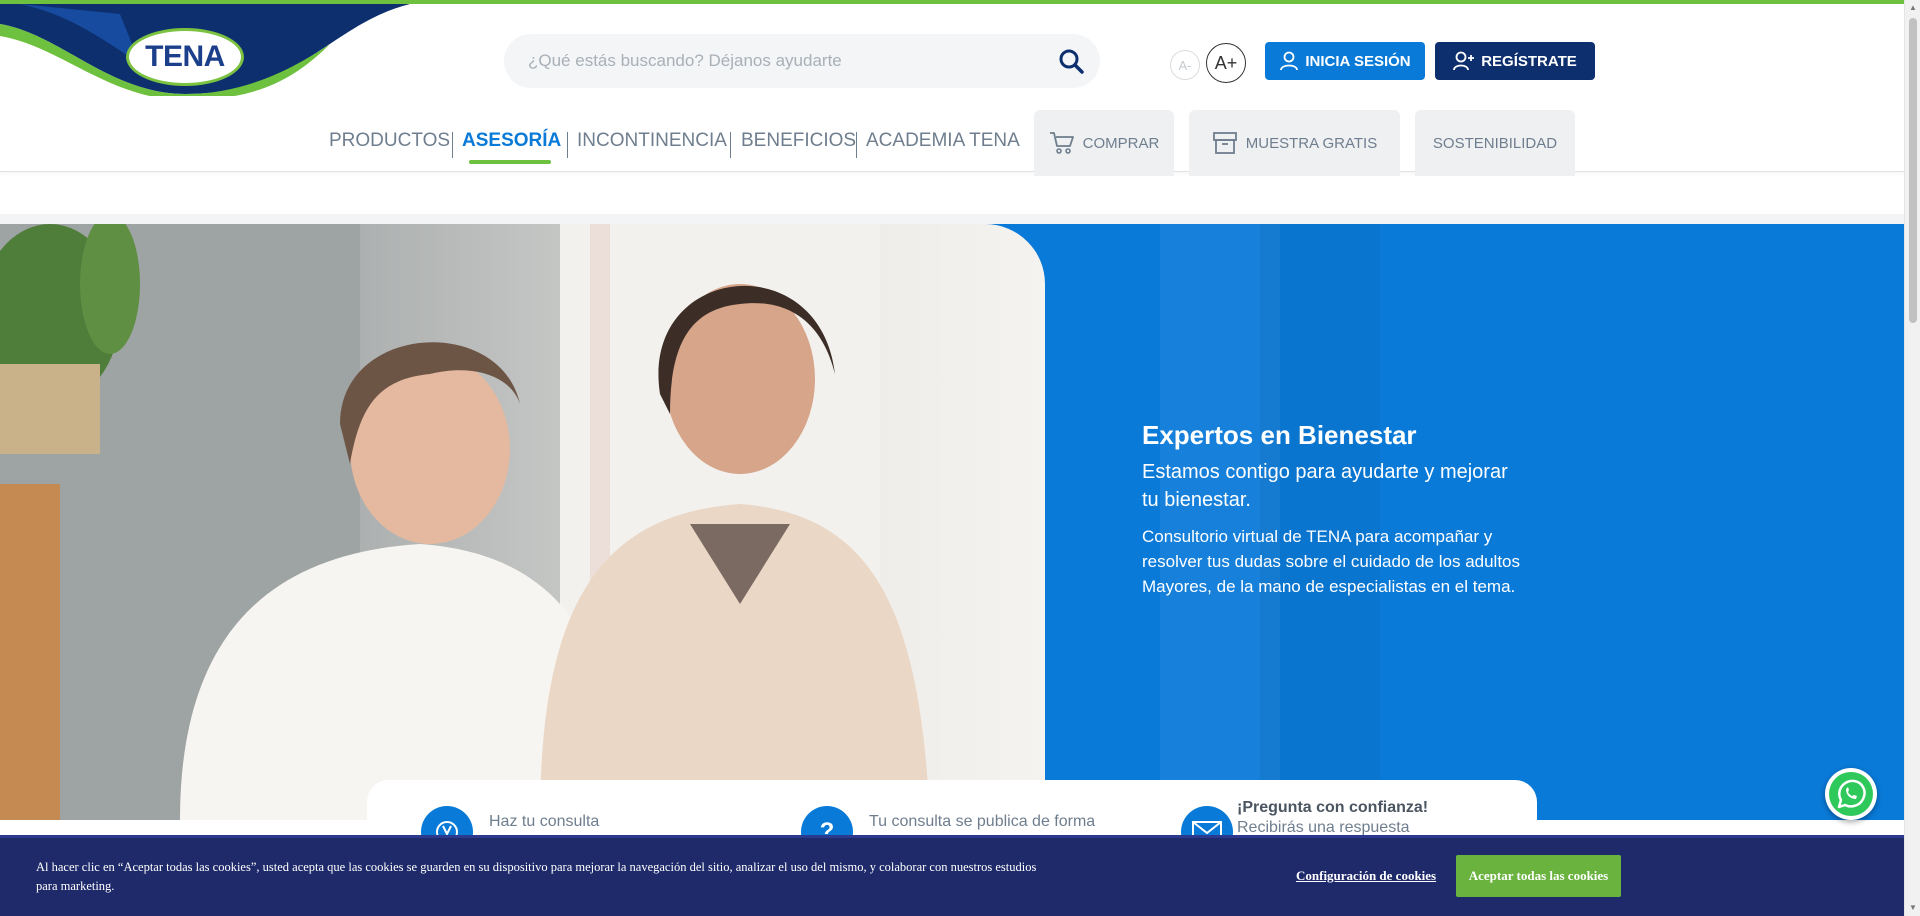  Describe the element at coordinates (1913, 8) in the screenshot. I see `scroll-up-icon: ▲` at that location.